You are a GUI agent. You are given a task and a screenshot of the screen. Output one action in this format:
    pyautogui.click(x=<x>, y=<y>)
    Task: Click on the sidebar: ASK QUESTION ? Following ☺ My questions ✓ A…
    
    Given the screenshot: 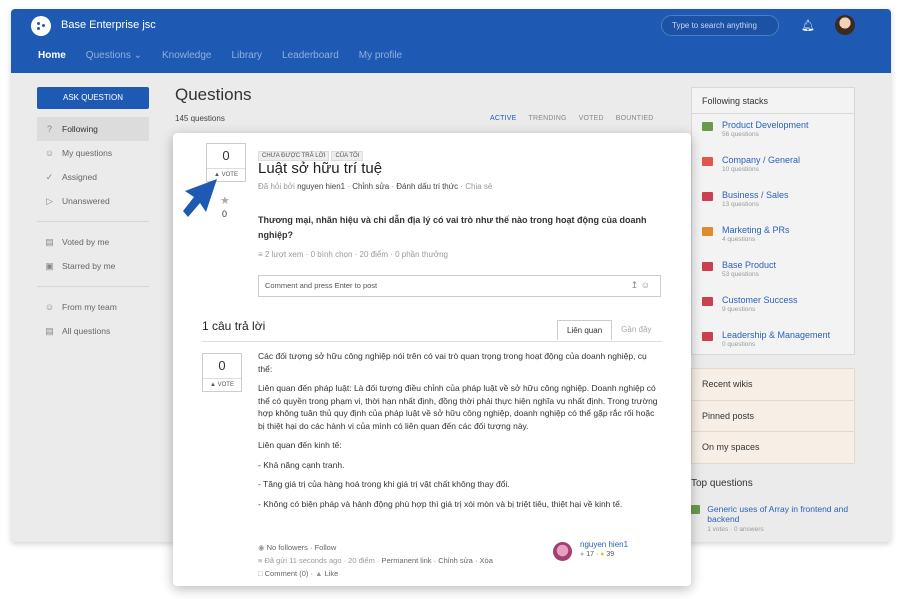 What is the action you would take?
    pyautogui.click(x=93, y=215)
    